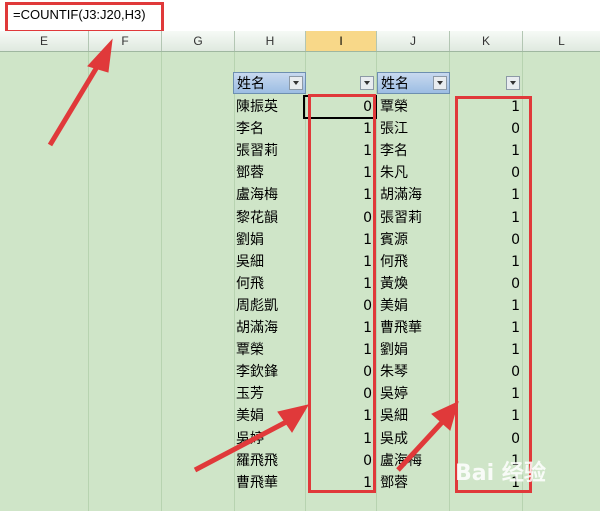 The image size is (600, 511). What do you see at coordinates (242, 445) in the screenshot?
I see `arrow-i-line` at bounding box center [242, 445].